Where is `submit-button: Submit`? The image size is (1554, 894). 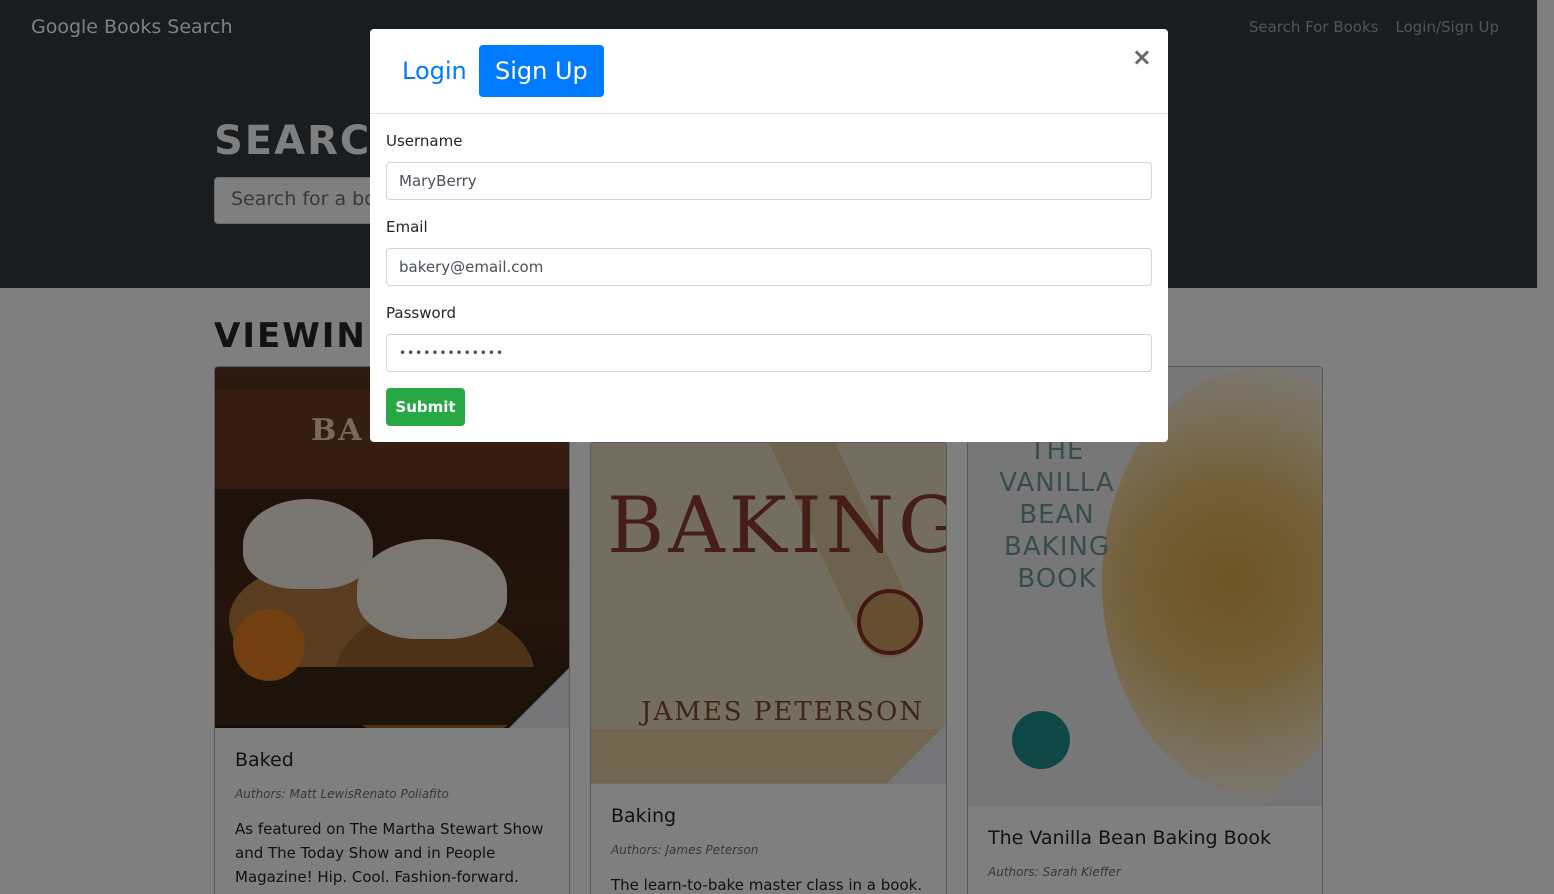 submit-button: Submit is located at coordinates (425, 407).